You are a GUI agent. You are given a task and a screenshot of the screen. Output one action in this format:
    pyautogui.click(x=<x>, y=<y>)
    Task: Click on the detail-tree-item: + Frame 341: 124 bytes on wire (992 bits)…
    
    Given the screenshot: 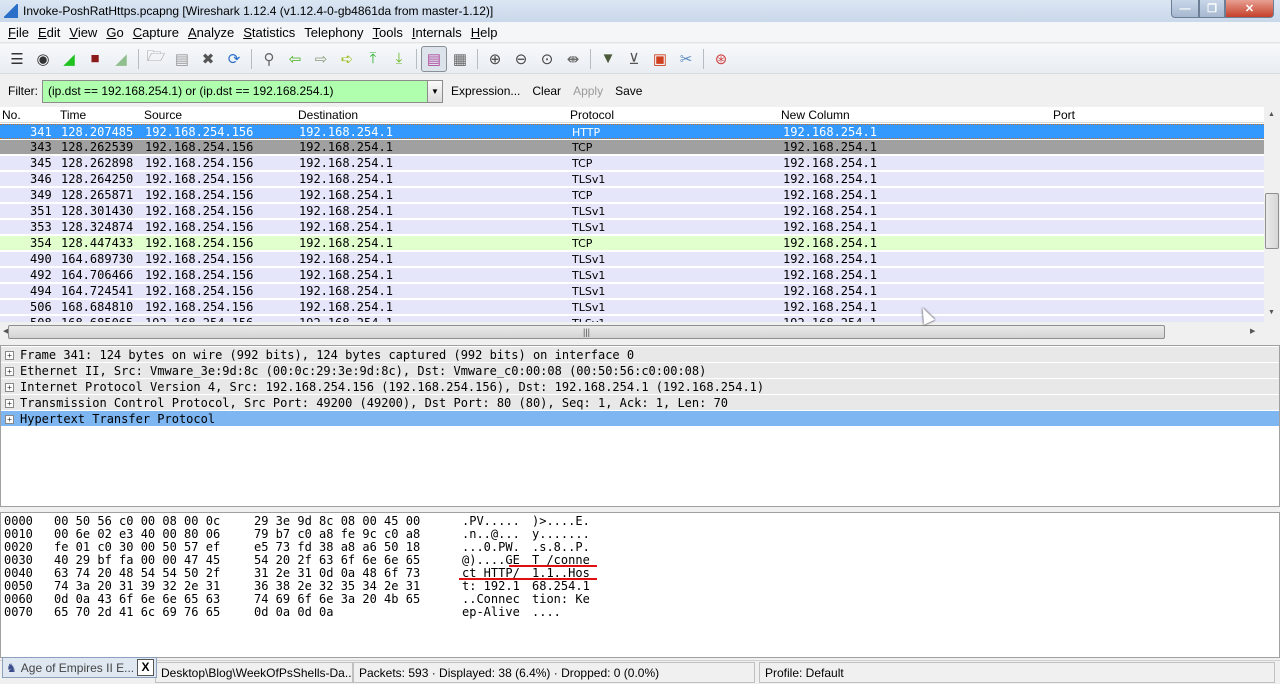 What is the action you would take?
    pyautogui.click(x=640, y=355)
    